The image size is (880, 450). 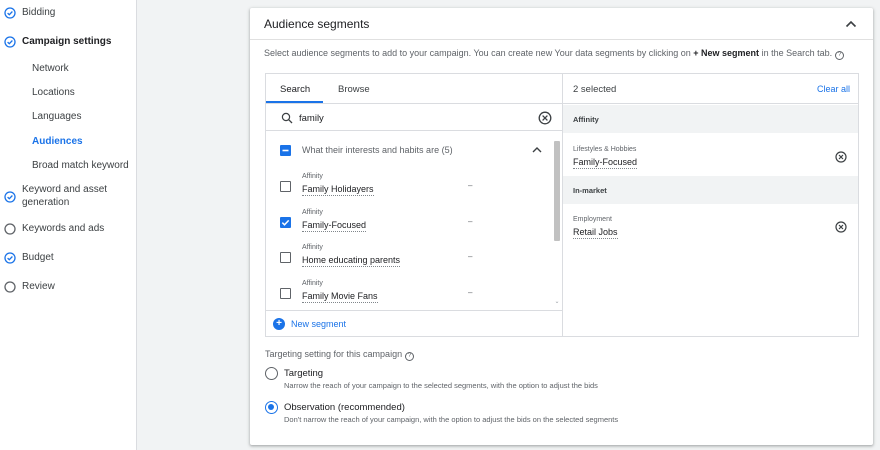 What do you see at coordinates (590, 190) in the screenshot?
I see `section-heading-label: In-market` at bounding box center [590, 190].